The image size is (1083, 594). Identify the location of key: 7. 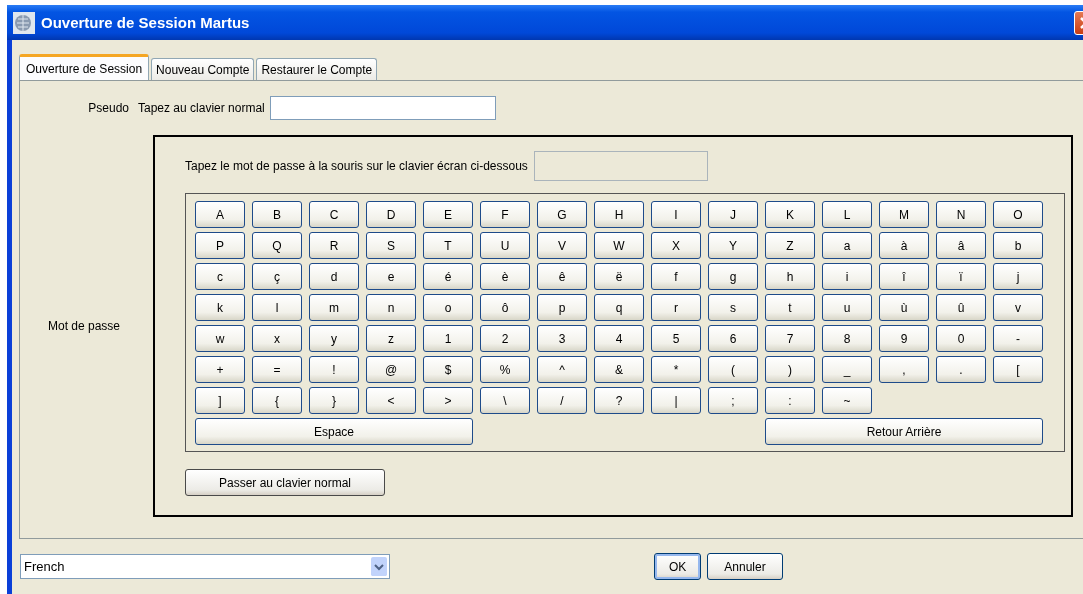
(790, 338).